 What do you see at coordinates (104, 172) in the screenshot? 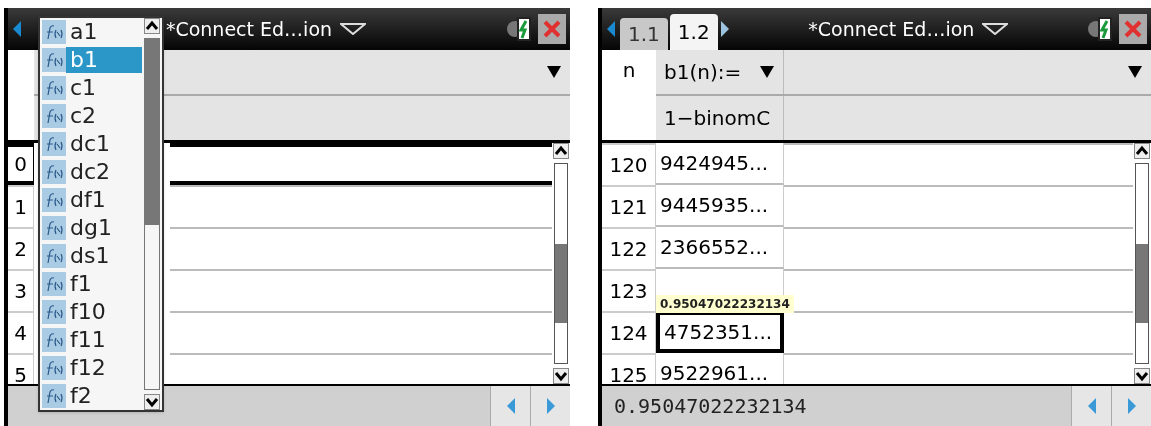
I see `function-item: dc2` at bounding box center [104, 172].